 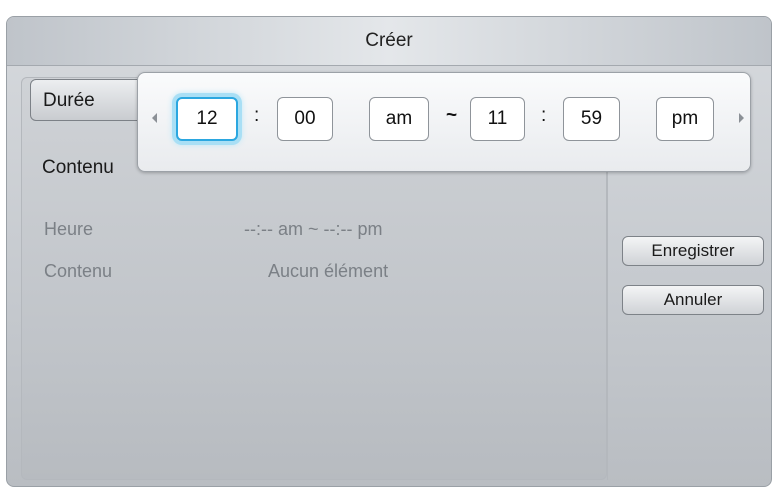 What do you see at coordinates (544, 115) in the screenshot?
I see `end-colon: :` at bounding box center [544, 115].